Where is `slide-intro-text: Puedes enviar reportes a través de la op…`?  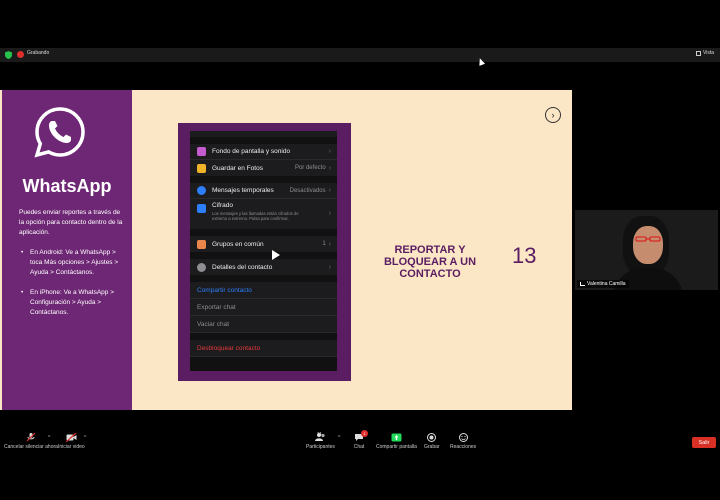 slide-intro-text: Puedes enviar reportes a través de la op… is located at coordinates (71, 222).